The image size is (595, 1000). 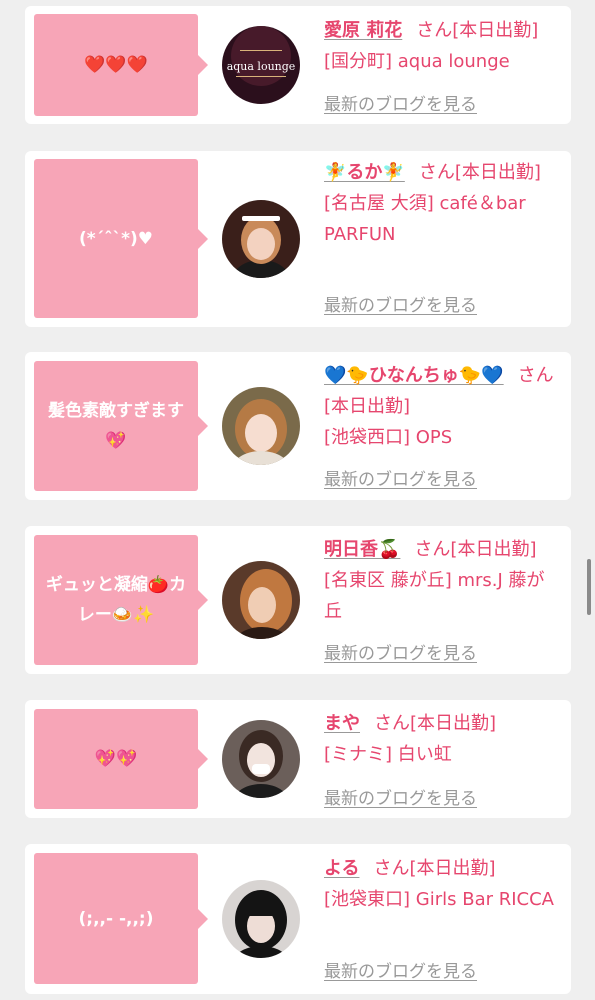 I want to click on entry-info: 明日香🍒 さん[本日出勤] [名東区 藤が丘] mrs.J 藤が丘, so click(x=442, y=580).